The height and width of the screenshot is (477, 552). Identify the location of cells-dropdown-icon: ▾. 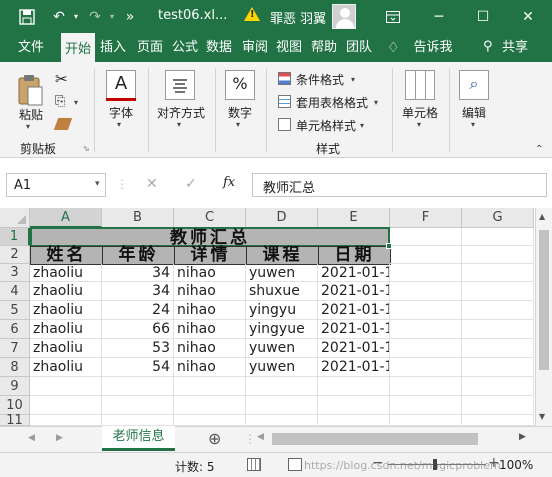
(419, 124).